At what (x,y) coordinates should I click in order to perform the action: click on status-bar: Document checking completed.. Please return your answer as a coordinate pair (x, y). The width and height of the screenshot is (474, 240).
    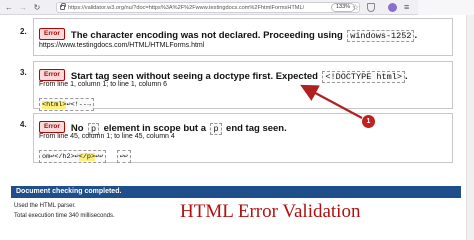
    Looking at the image, I should click on (236, 192).